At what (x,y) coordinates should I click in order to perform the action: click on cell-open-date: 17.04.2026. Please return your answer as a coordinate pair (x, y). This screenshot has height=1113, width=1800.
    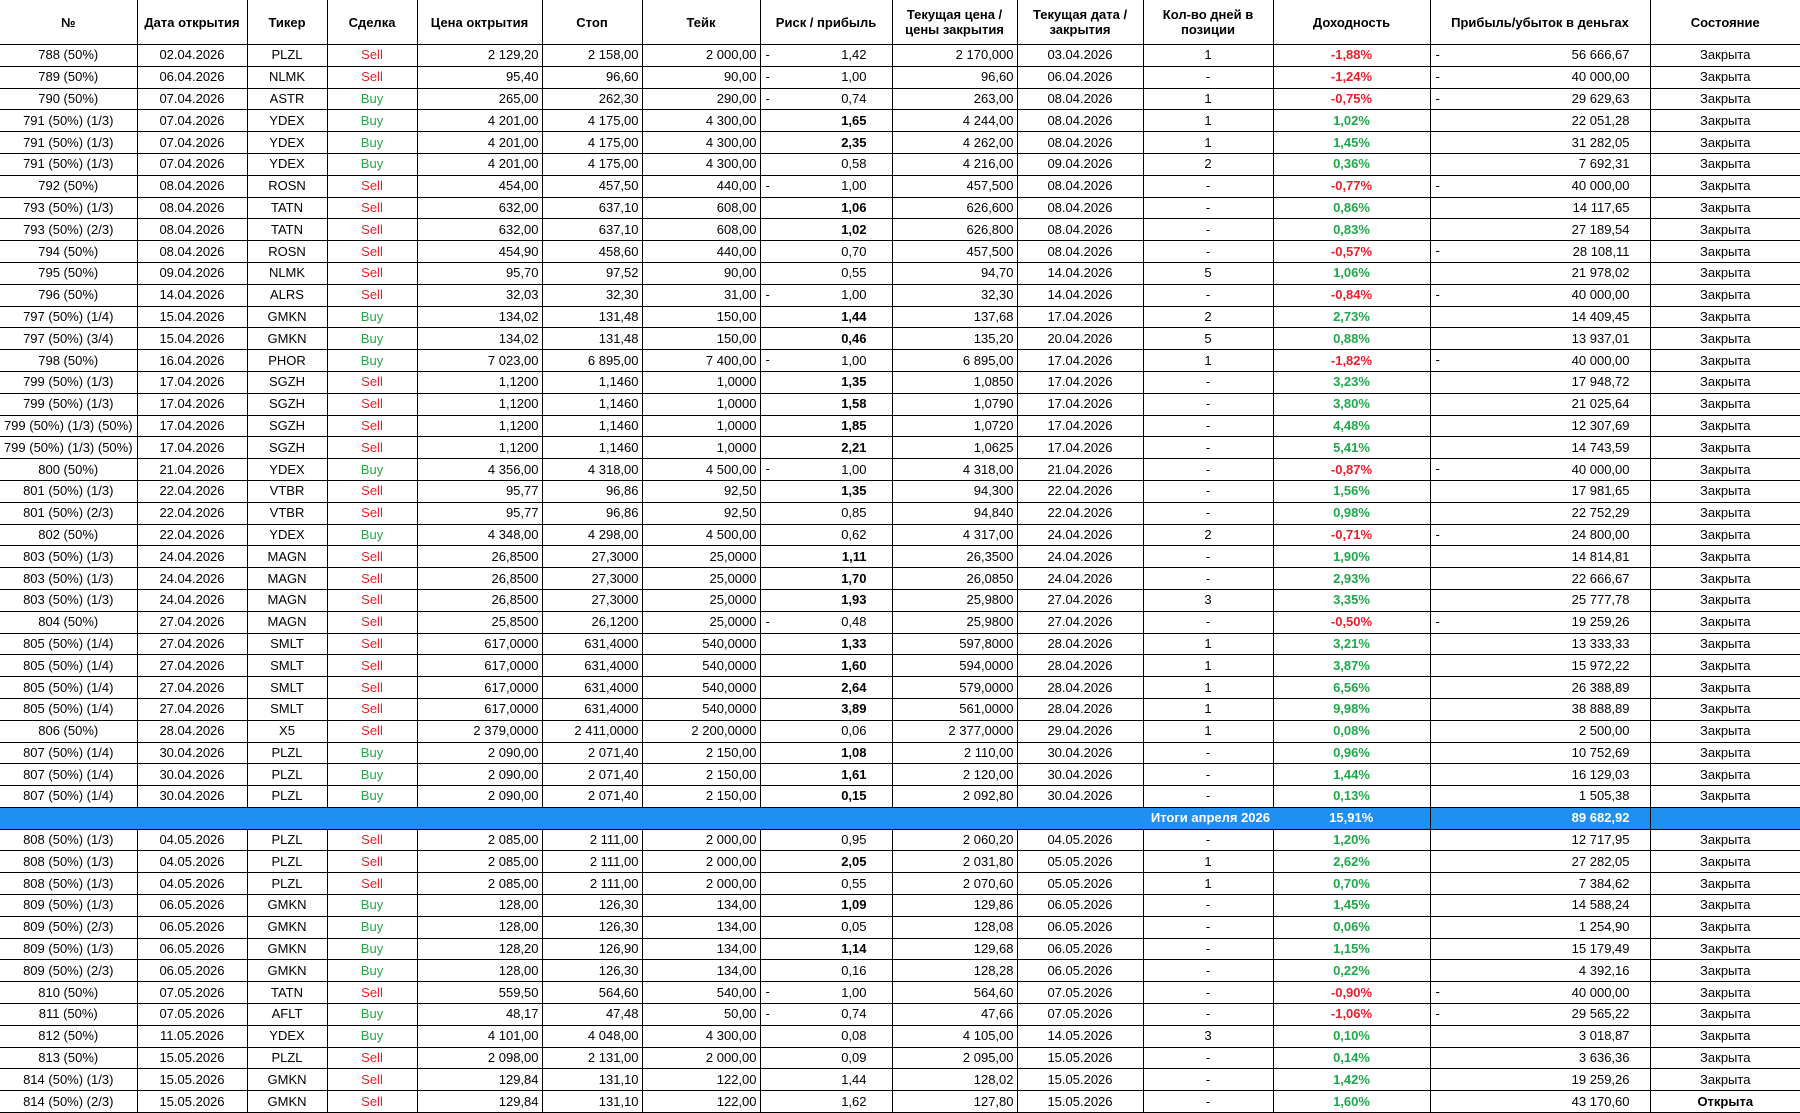
    Looking at the image, I should click on (192, 426).